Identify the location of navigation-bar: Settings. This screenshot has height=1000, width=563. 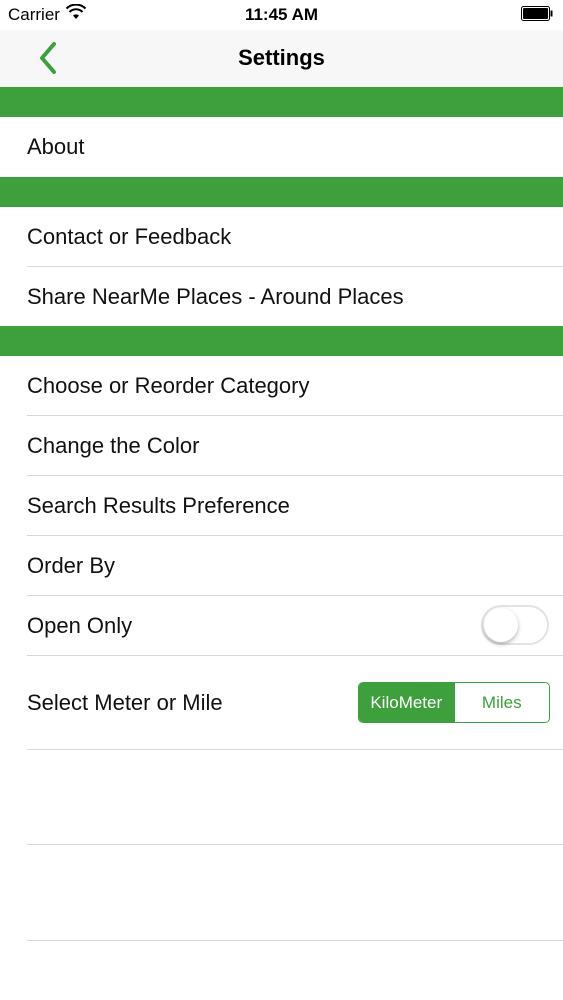
(281, 58).